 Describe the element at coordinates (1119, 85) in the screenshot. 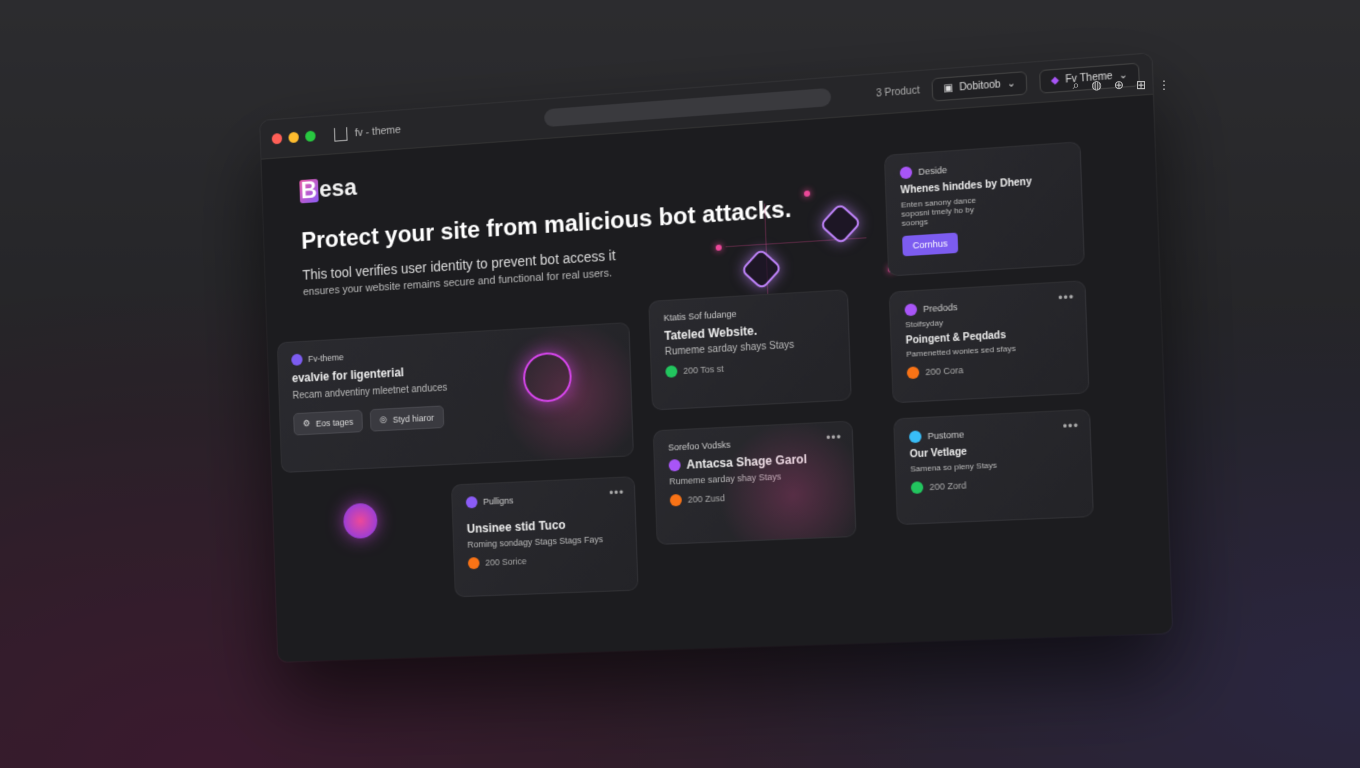

I see `globe-icon: ⊕` at that location.